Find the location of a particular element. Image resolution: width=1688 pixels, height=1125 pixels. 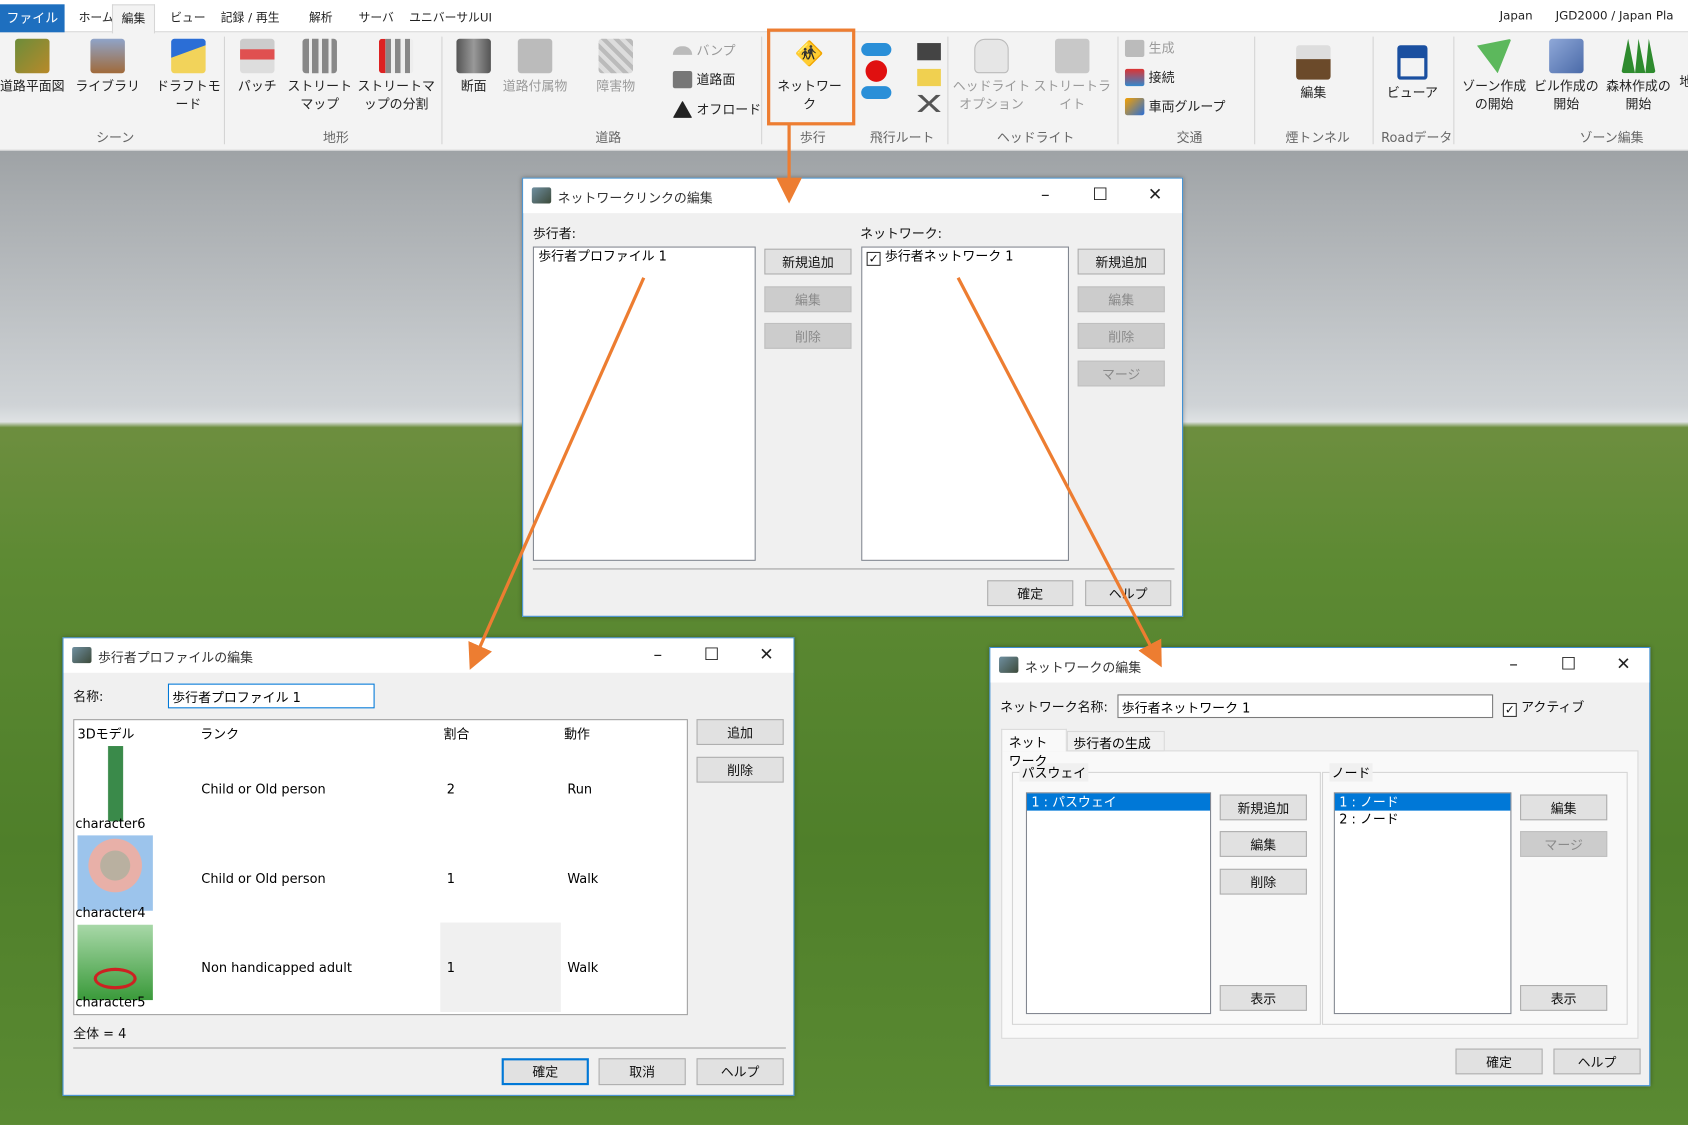

network-button-highlight is located at coordinates (811, 77).